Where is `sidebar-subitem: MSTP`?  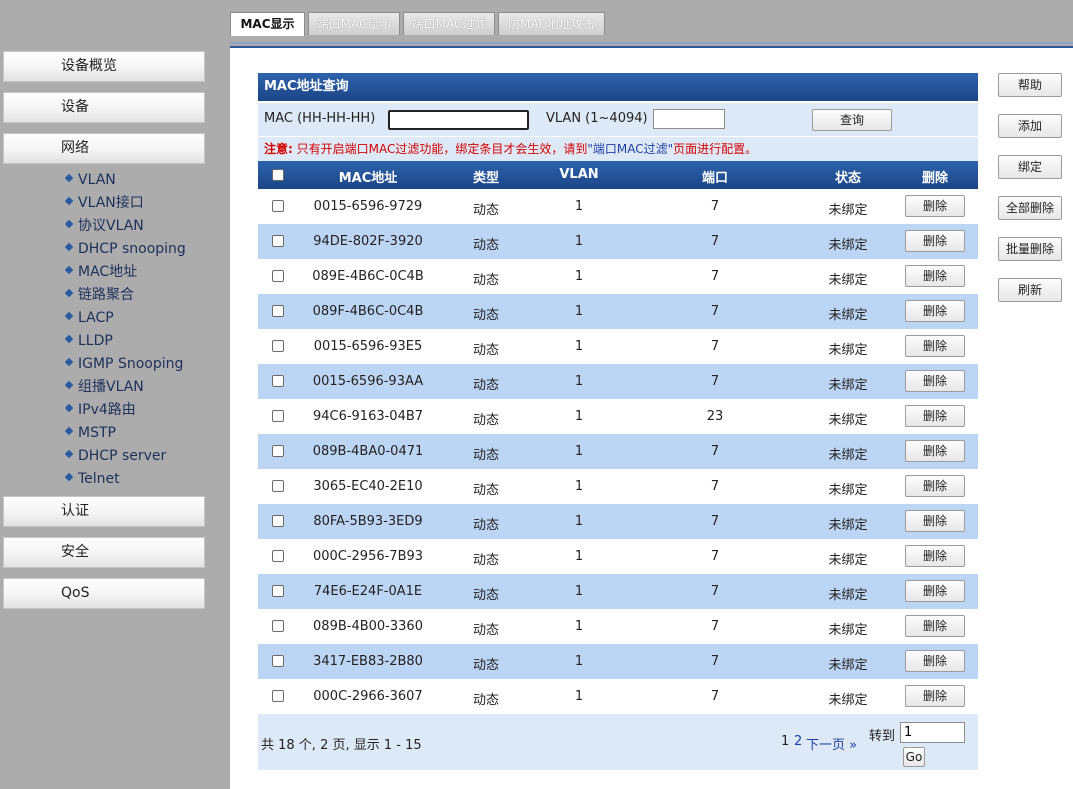
sidebar-subitem: MSTP is located at coordinates (90, 433).